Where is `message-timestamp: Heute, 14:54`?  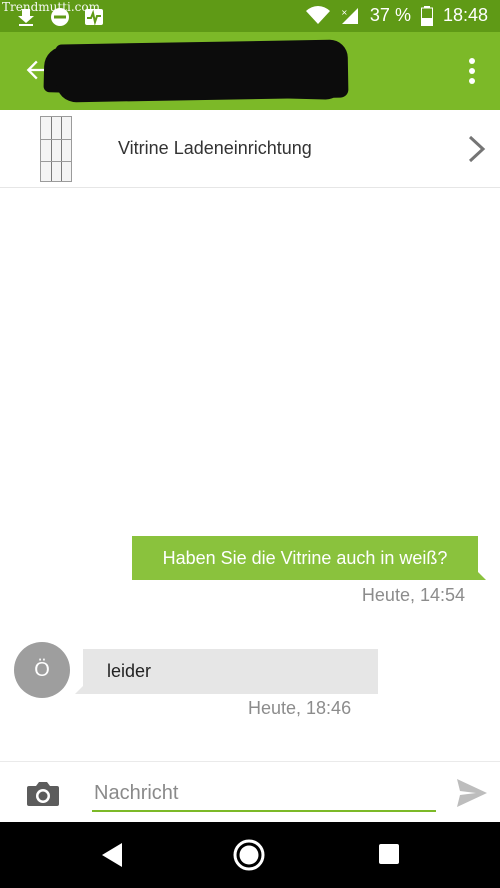 message-timestamp: Heute, 14:54 is located at coordinates (413, 595).